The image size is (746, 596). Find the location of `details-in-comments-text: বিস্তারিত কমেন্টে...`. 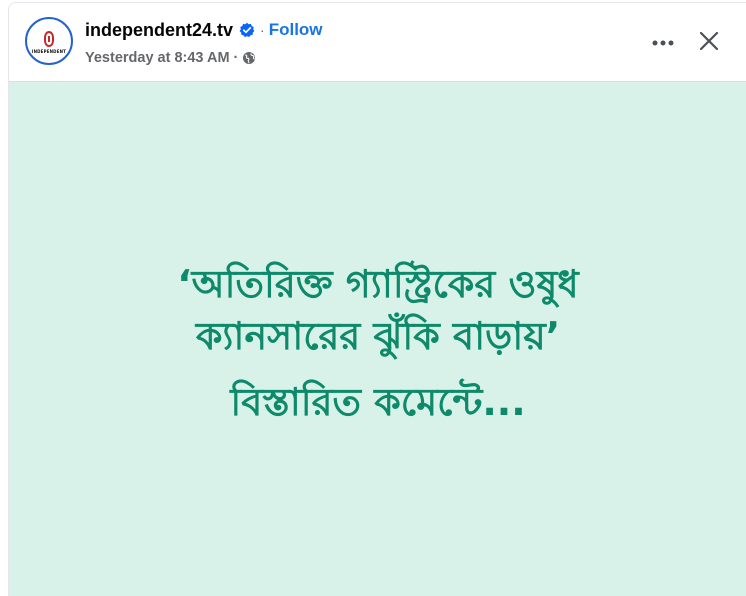

details-in-comments-text: বিস্তারিত কমেন্টে... is located at coordinates (378, 402).